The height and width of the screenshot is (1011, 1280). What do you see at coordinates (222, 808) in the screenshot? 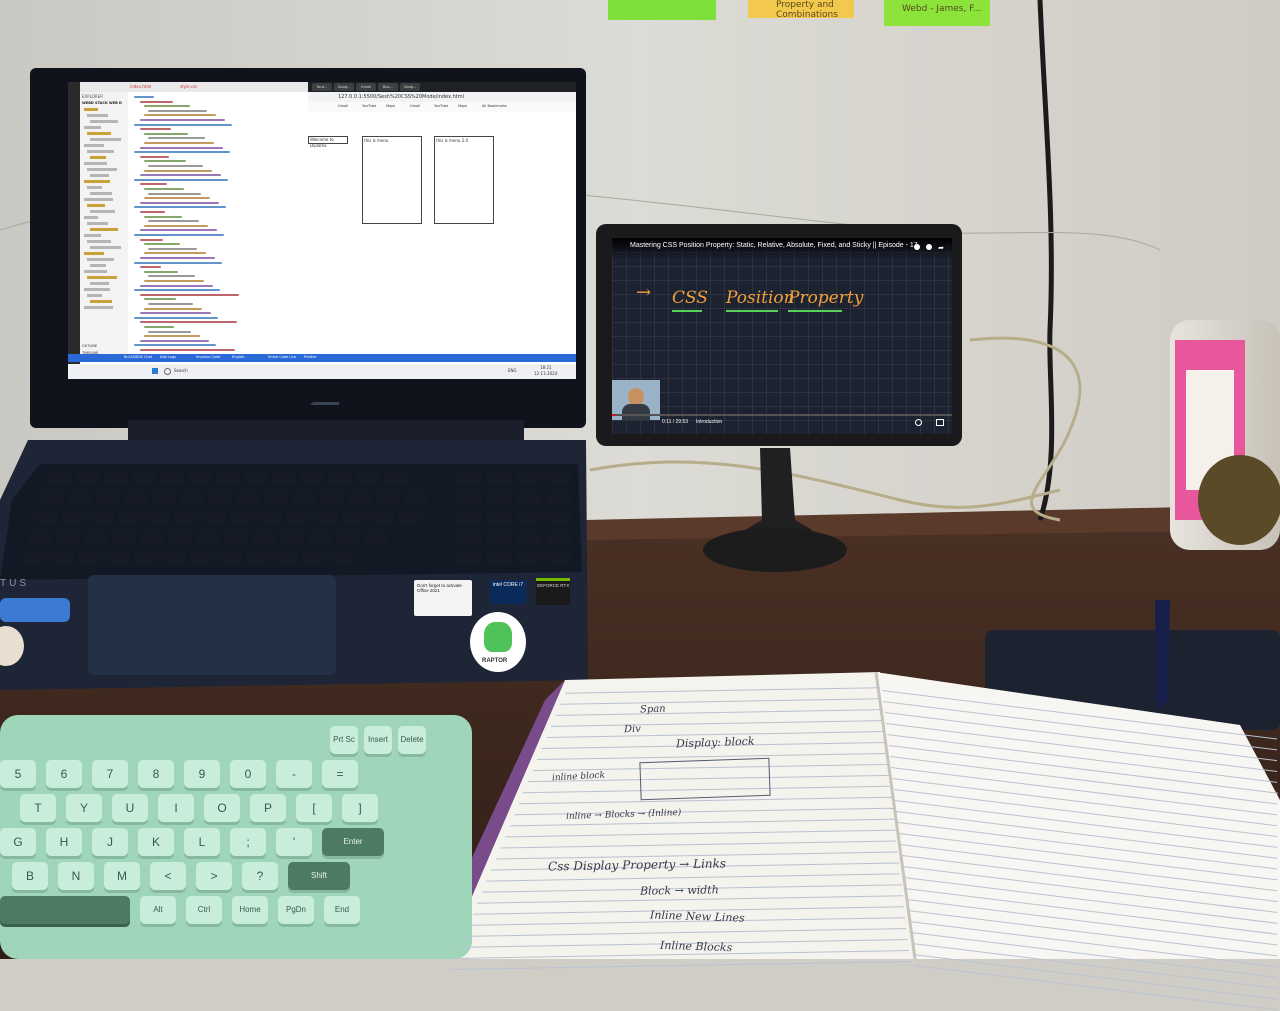
I see `keyboard-key: O` at bounding box center [222, 808].